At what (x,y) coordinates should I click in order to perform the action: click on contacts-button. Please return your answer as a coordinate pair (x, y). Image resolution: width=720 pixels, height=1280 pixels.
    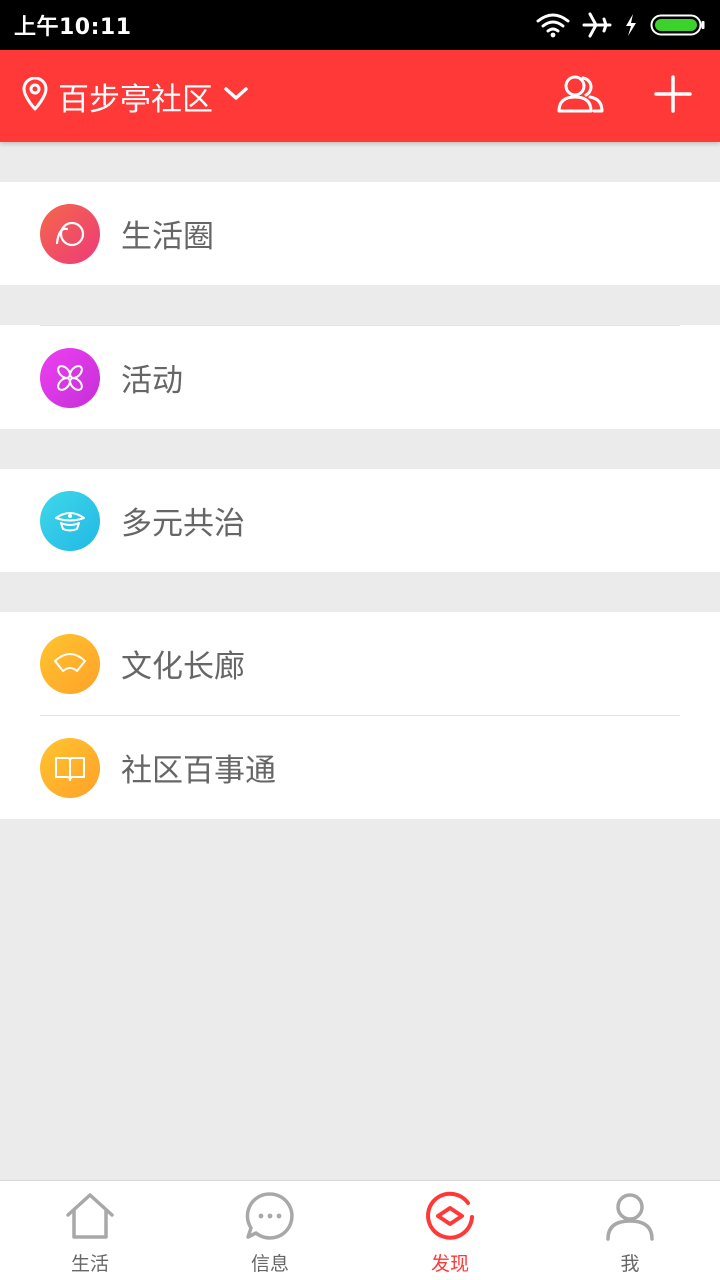
    Looking at the image, I should click on (581, 96).